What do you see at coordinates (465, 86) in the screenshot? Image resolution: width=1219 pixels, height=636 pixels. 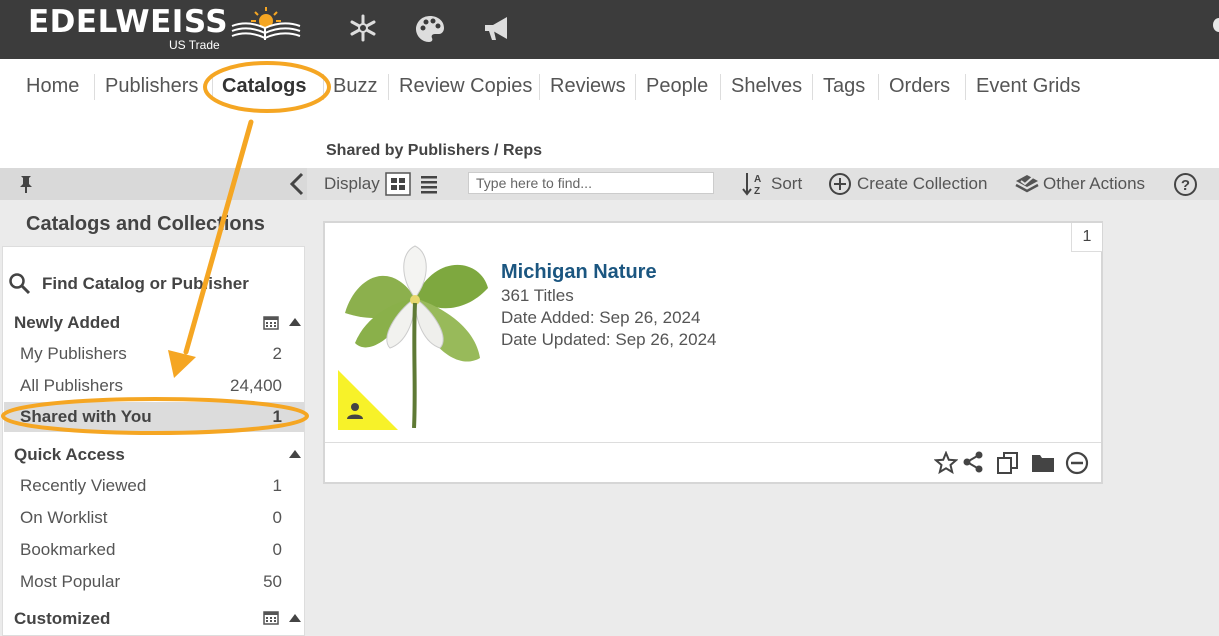 I see `nav-review-copies: Review Copies` at bounding box center [465, 86].